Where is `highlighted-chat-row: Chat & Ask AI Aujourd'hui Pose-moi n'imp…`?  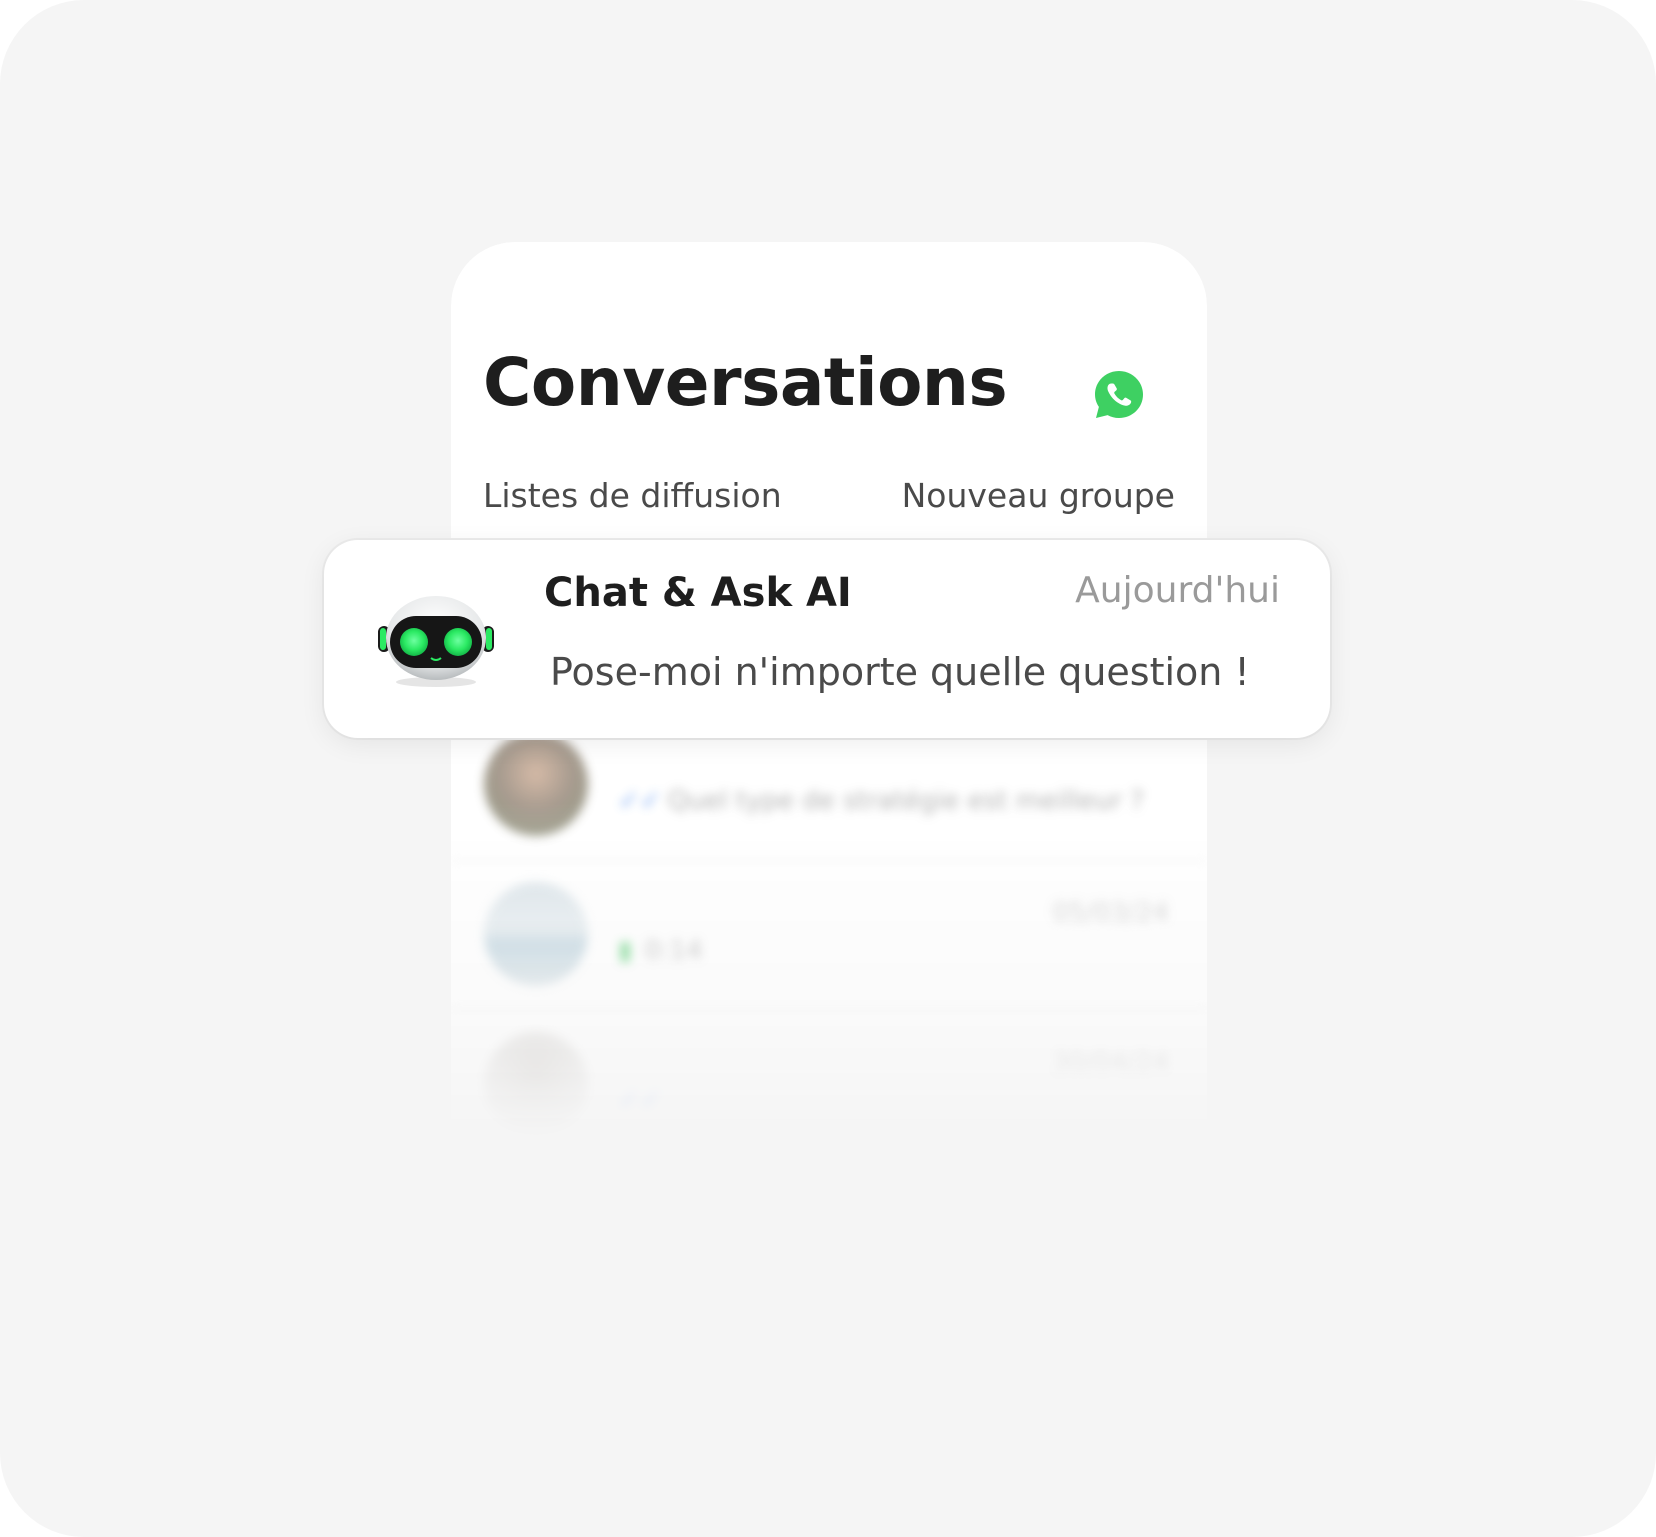 highlighted-chat-row: Chat & Ask AI Aujourd'hui Pose-moi n'imp… is located at coordinates (827, 639).